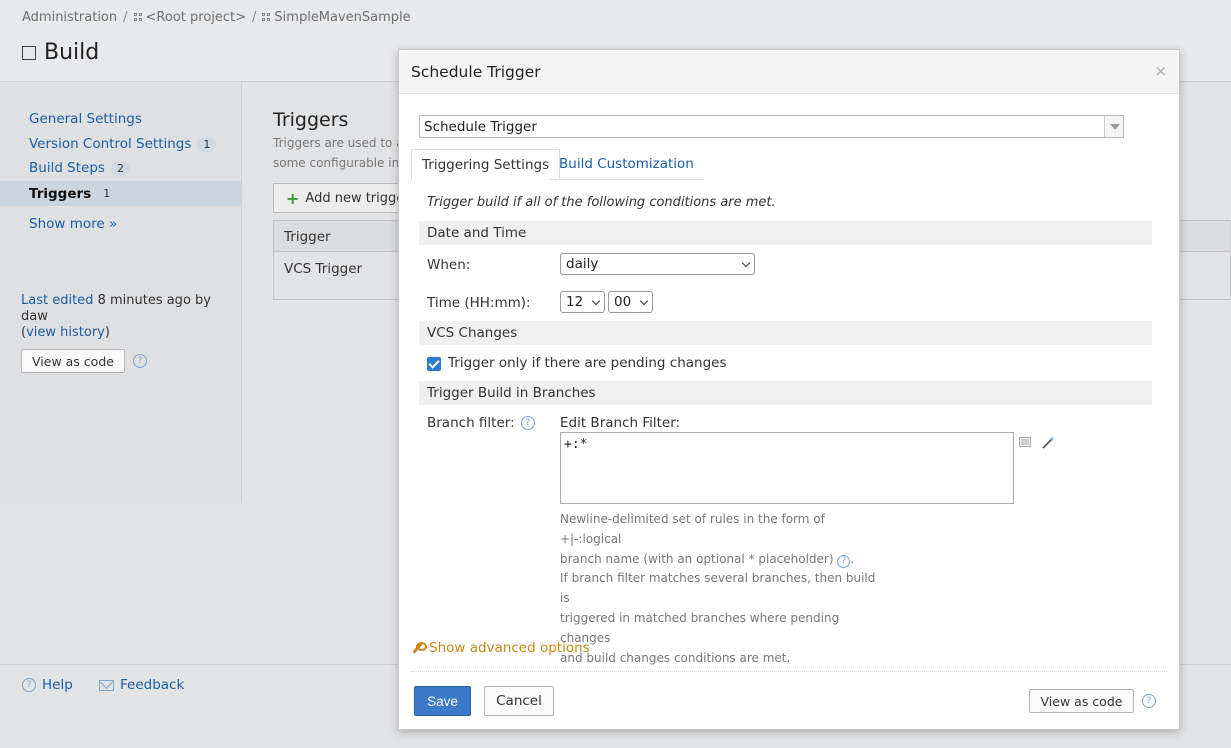 Image resolution: width=1231 pixels, height=748 pixels. I want to click on show-advanced-options-link: Show advanced options, so click(500, 648).